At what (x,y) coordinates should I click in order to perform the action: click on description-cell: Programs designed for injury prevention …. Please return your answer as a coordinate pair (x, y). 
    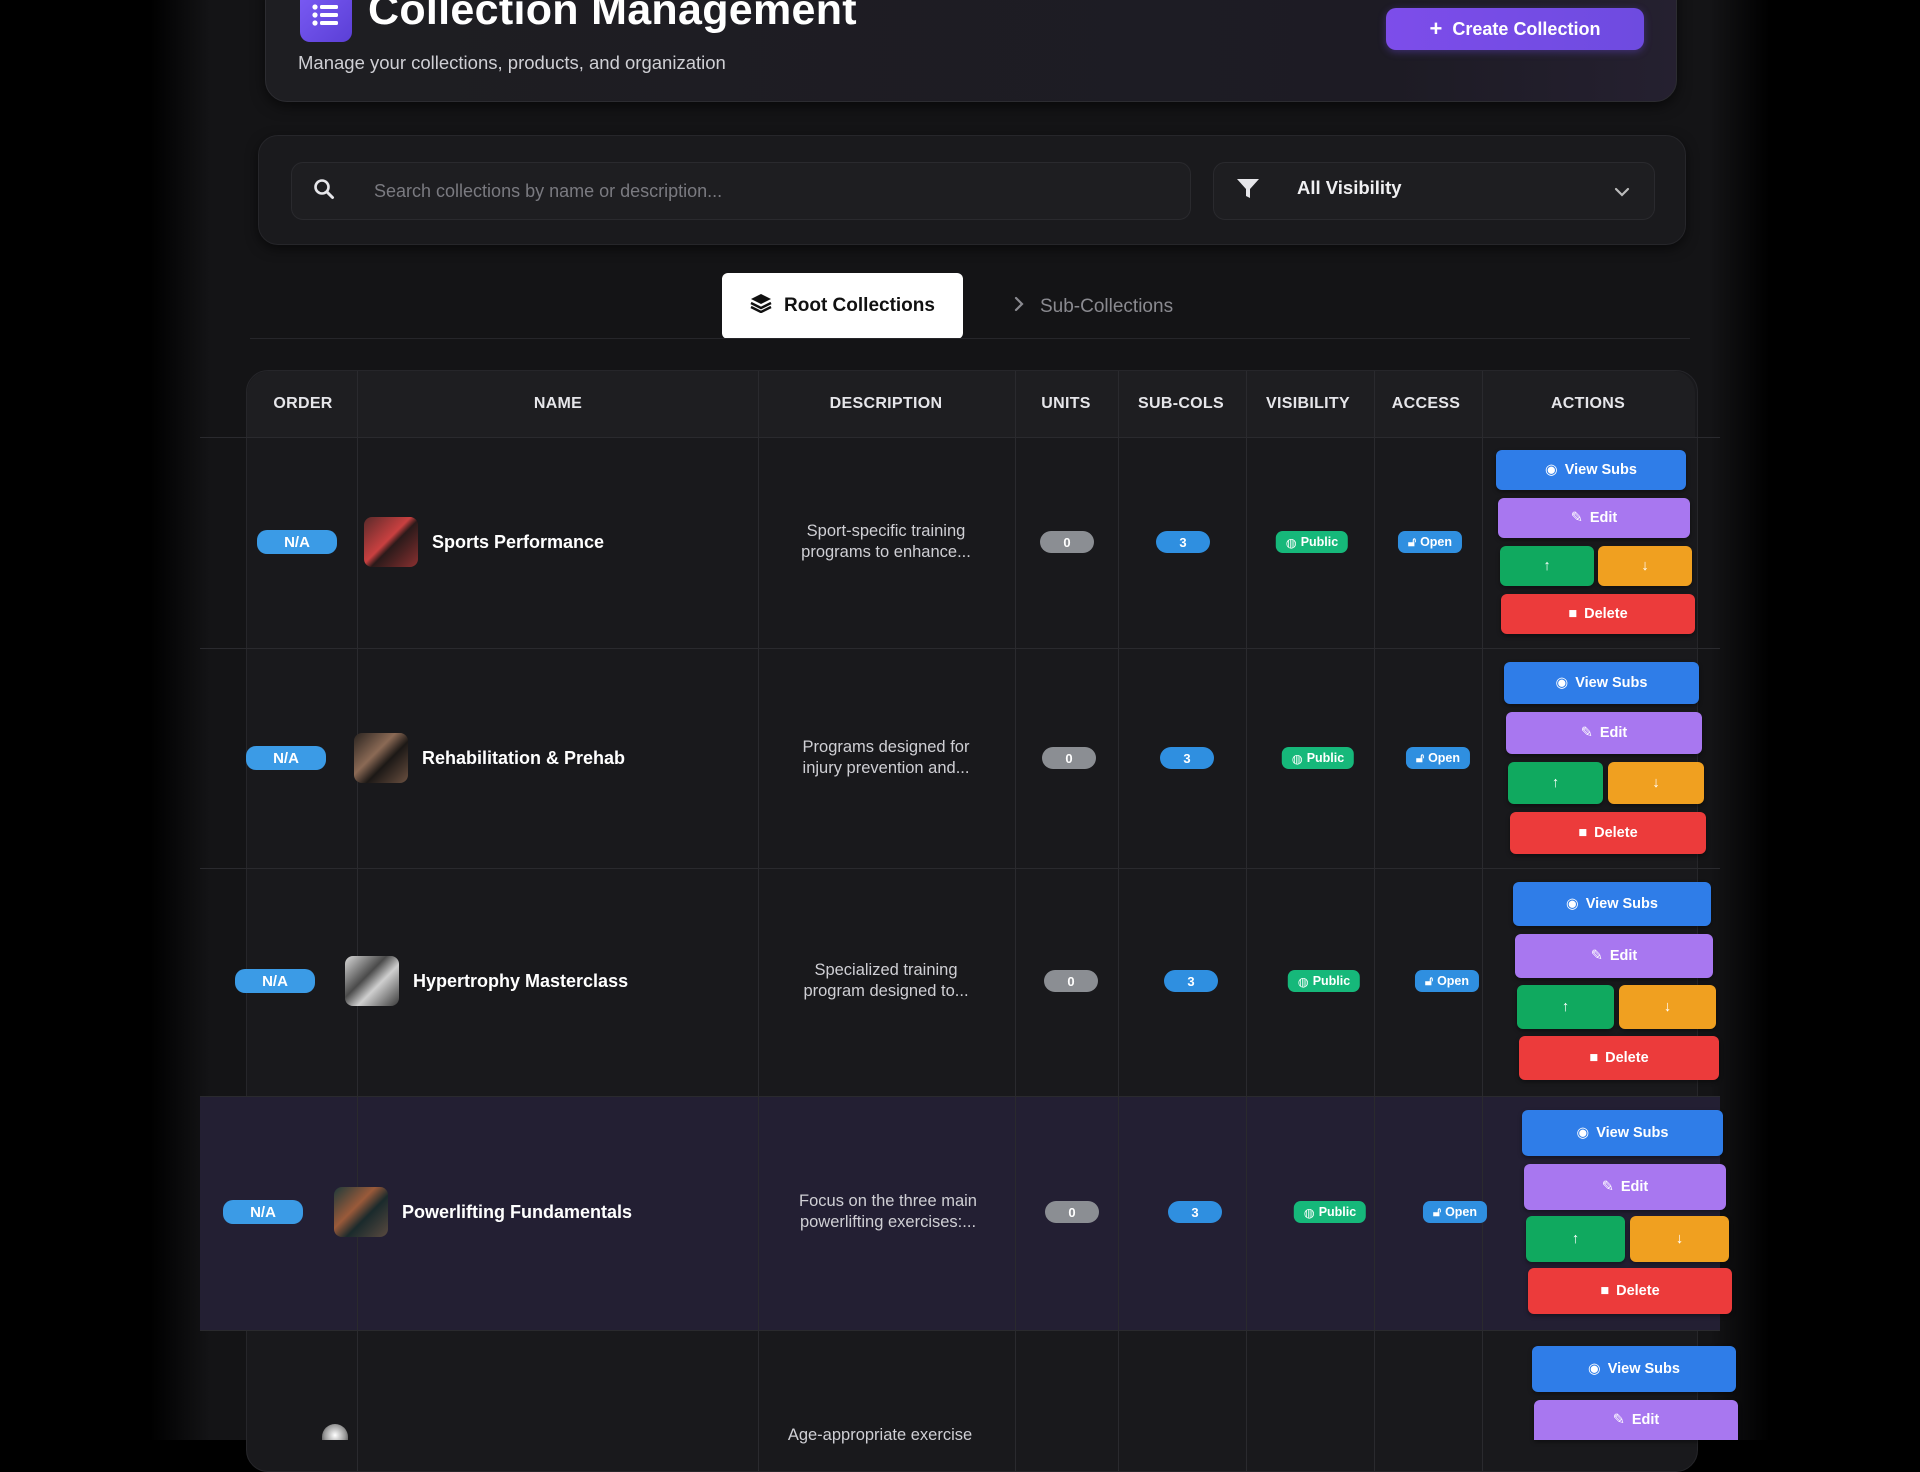
    Looking at the image, I should click on (886, 758).